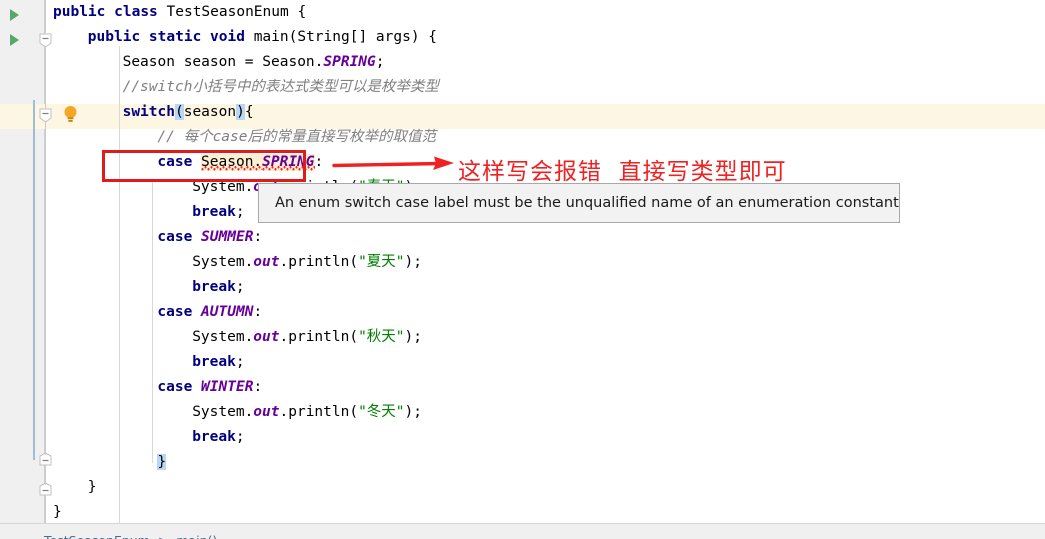 This screenshot has height=539, width=1045. Describe the element at coordinates (45, 40) in the screenshot. I see `fold-marker-method-icon` at that location.